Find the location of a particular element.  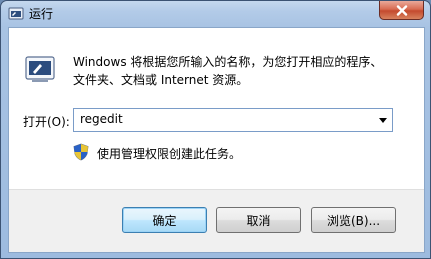

close-button is located at coordinates (401, 10).